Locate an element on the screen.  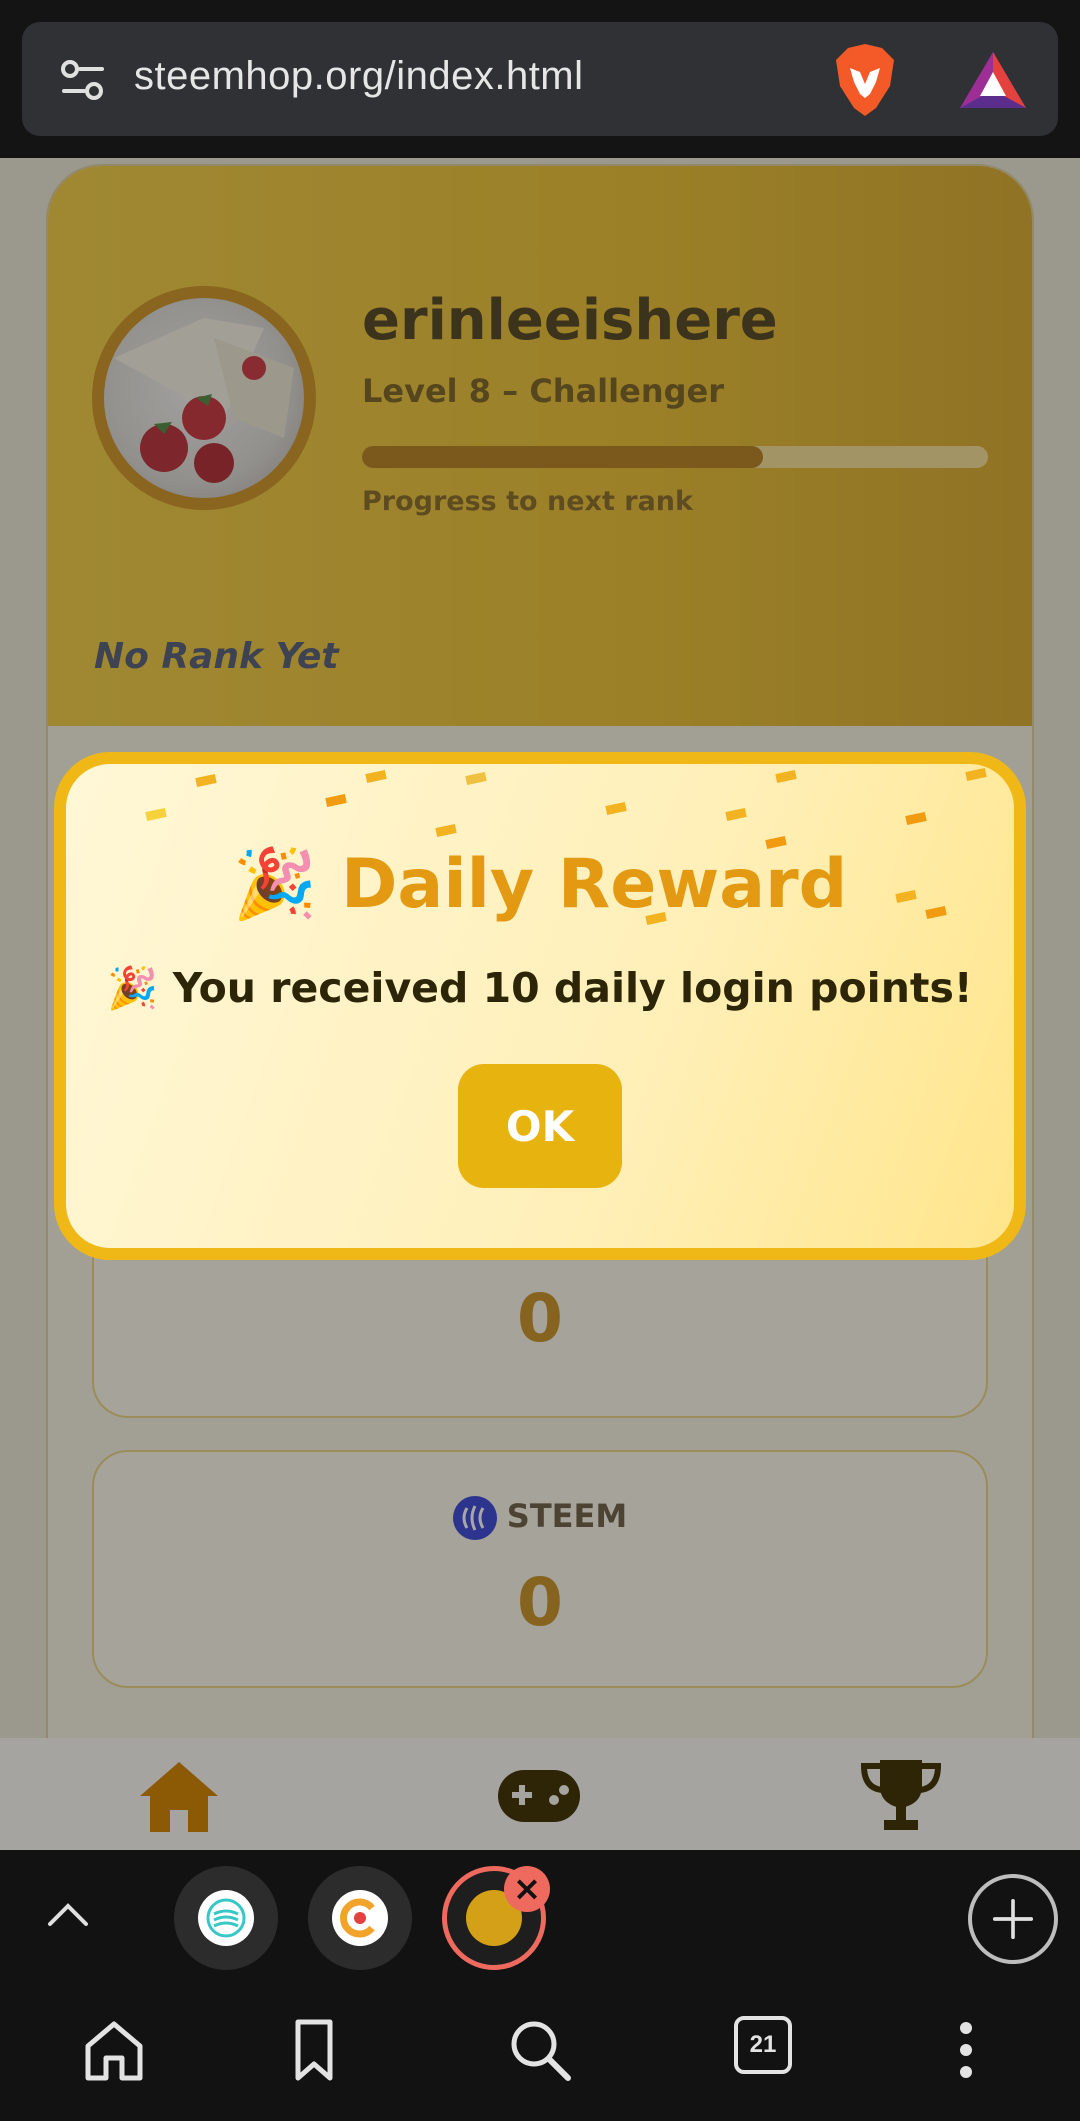
site-bottom-nav is located at coordinates (540, 1794).